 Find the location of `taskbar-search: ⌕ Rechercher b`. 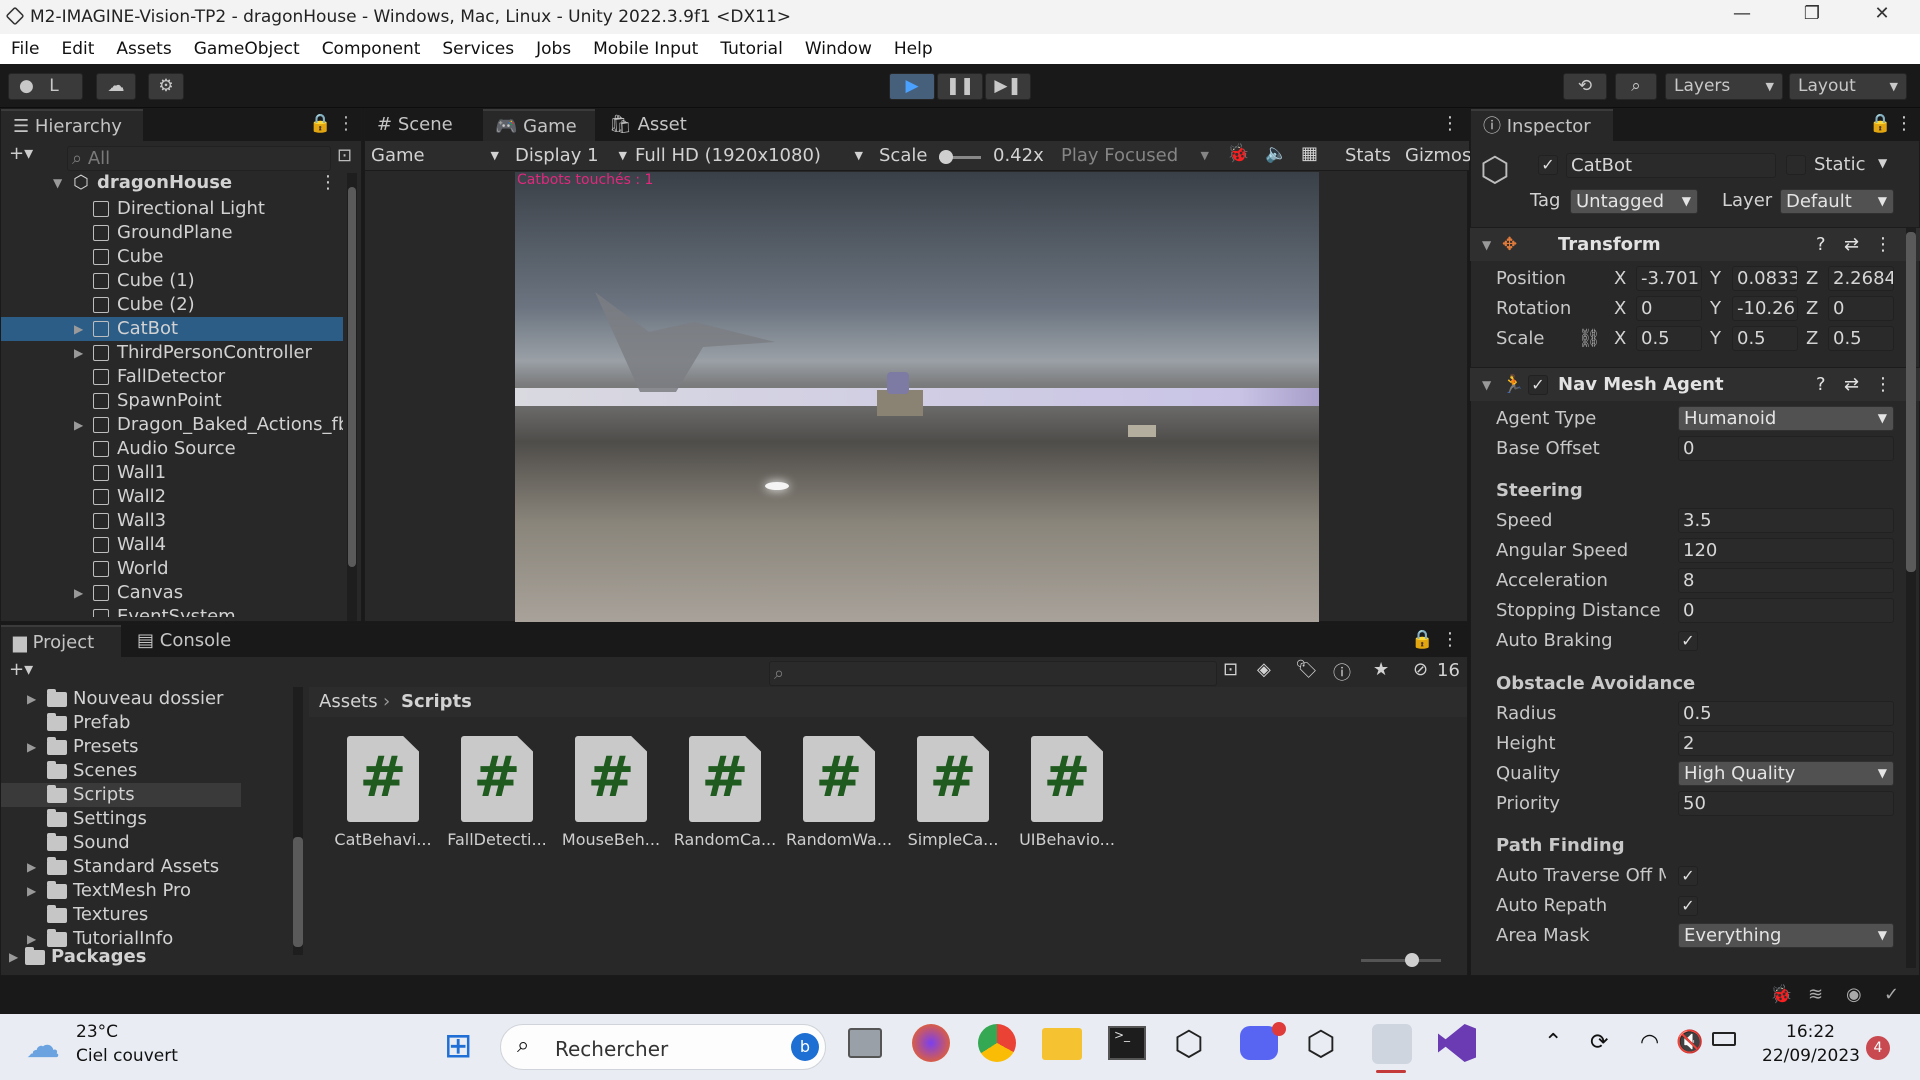

taskbar-search: ⌕ Rechercher b is located at coordinates (663, 1047).